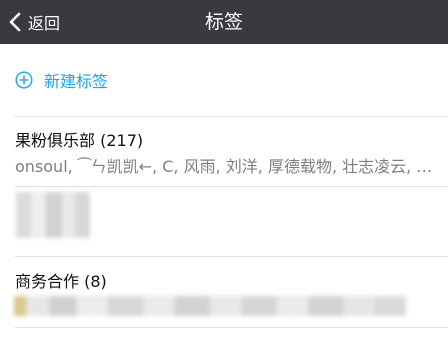 This screenshot has height=348, width=448. Describe the element at coordinates (53, 215) in the screenshot. I see `blurred-avatar` at that location.